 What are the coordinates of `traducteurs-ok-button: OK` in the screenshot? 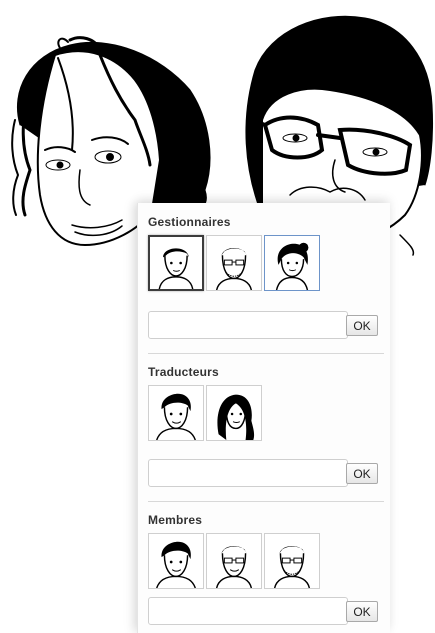 It's located at (362, 473).